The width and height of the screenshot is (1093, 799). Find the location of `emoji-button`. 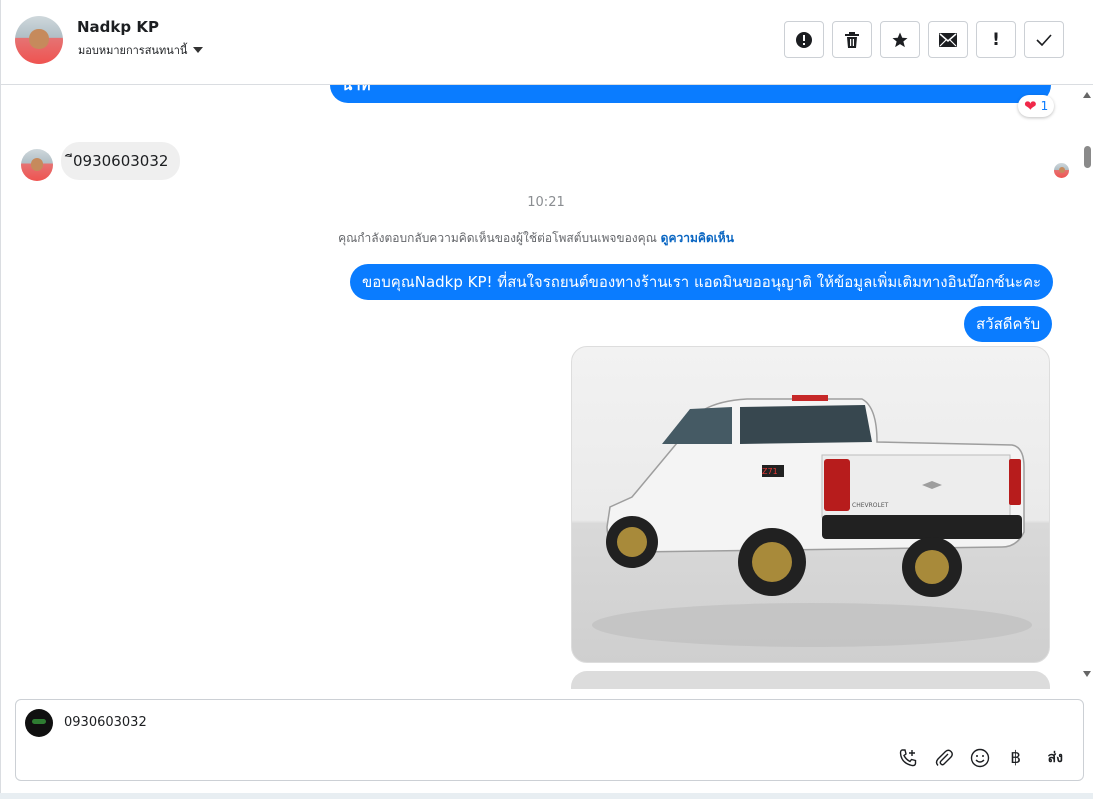

emoji-button is located at coordinates (980, 758).